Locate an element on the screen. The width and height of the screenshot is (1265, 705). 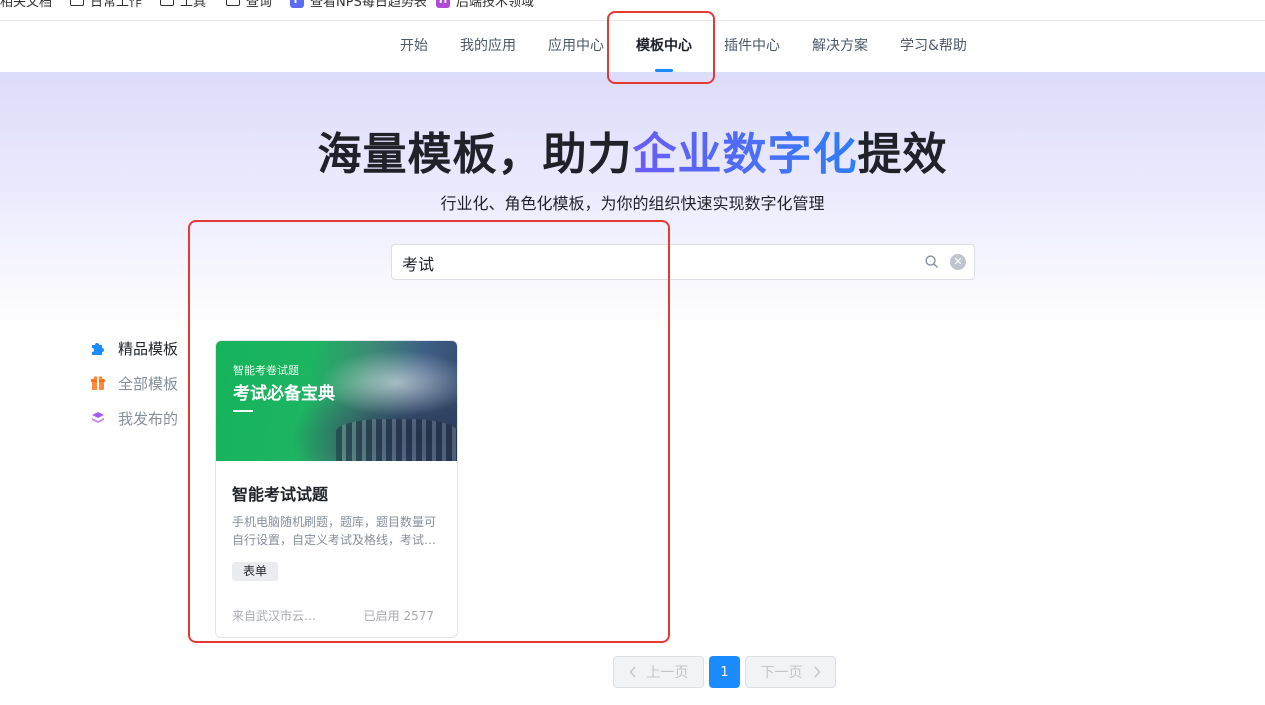
layers-icon is located at coordinates (98, 417).